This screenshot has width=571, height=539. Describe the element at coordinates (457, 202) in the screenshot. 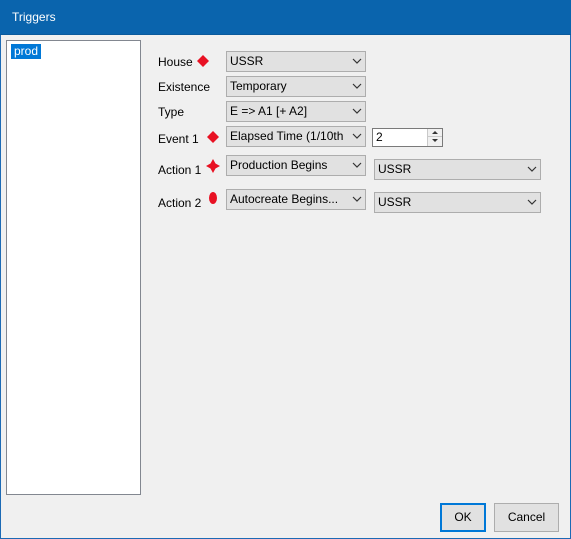

I see `action2-target-dropdown: USSR` at that location.